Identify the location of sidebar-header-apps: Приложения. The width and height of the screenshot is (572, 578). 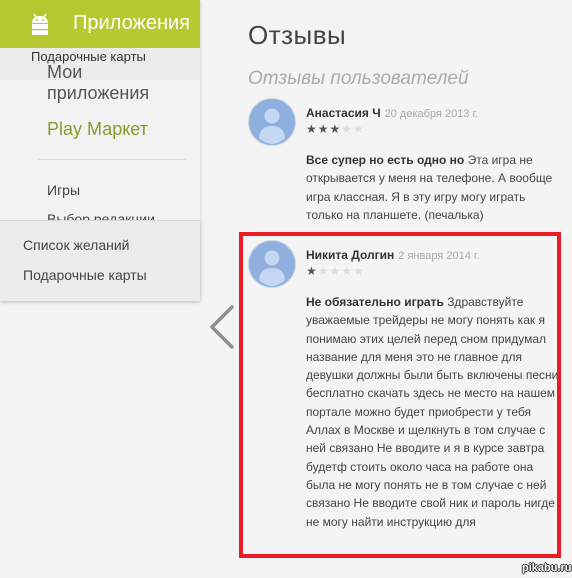
(100, 24).